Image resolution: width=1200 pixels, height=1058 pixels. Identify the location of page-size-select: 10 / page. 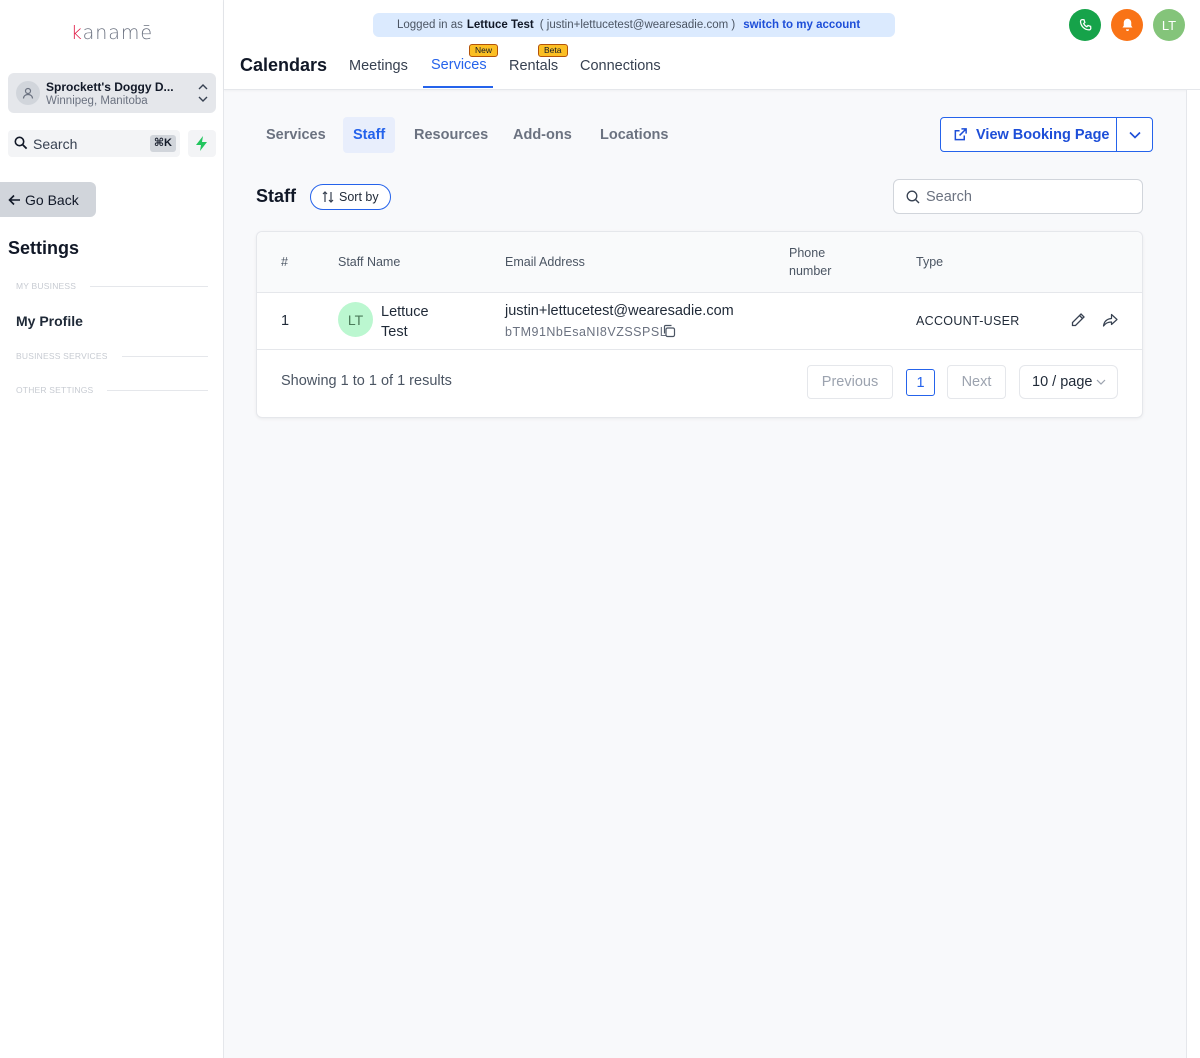
(1068, 382).